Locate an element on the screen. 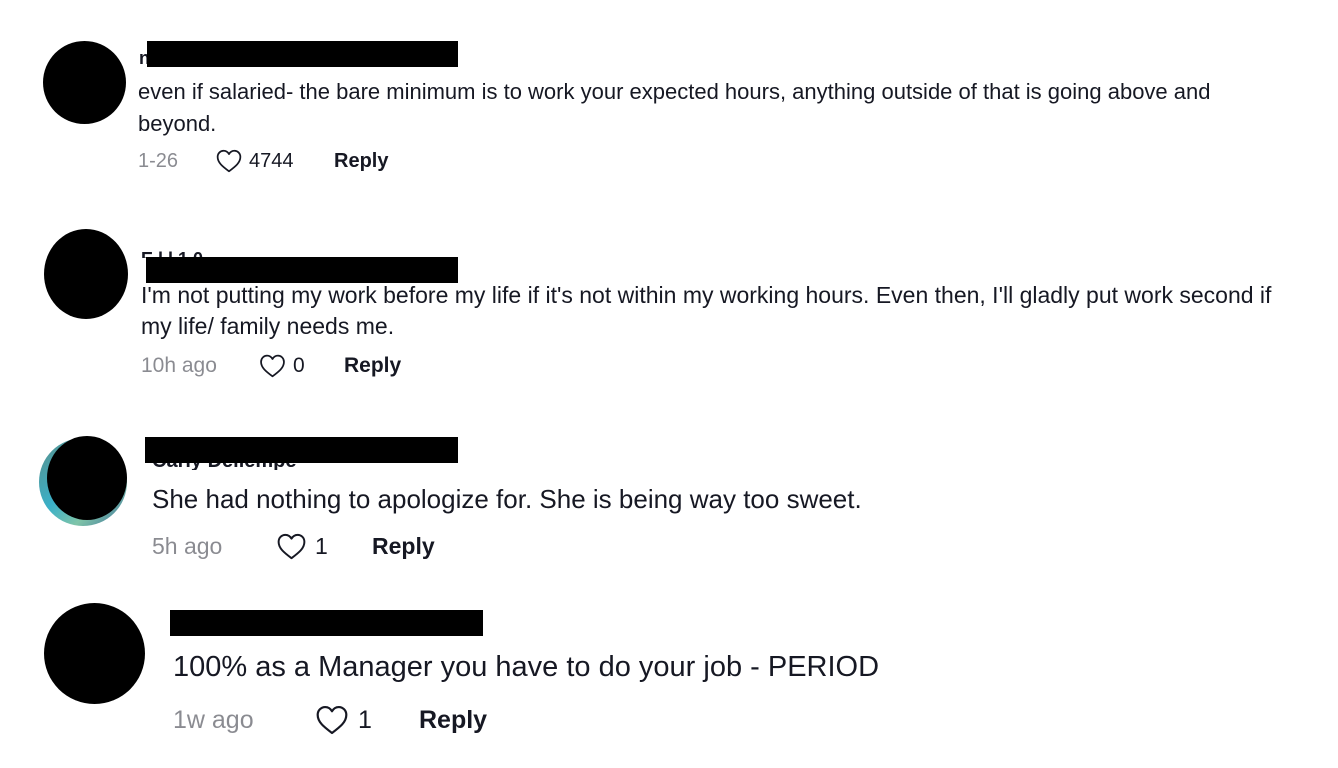 The width and height of the screenshot is (1338, 768). like-button: 4744 is located at coordinates (275, 161).